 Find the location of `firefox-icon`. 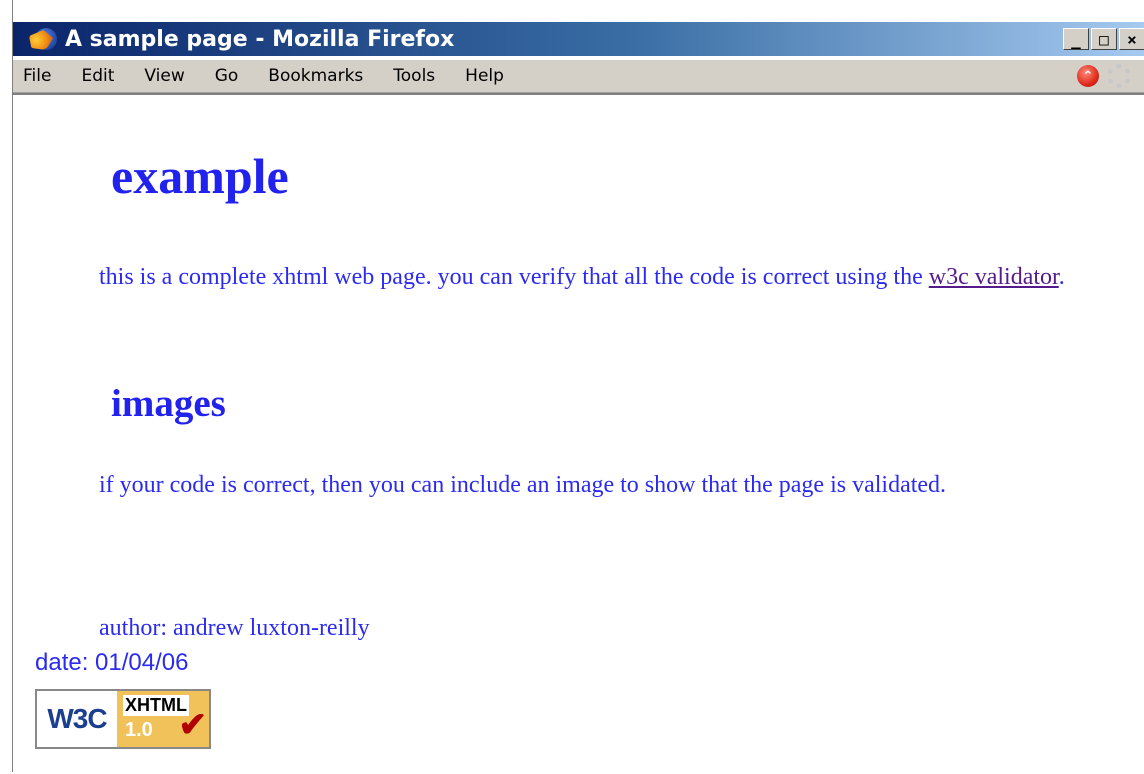

firefox-icon is located at coordinates (45, 39).